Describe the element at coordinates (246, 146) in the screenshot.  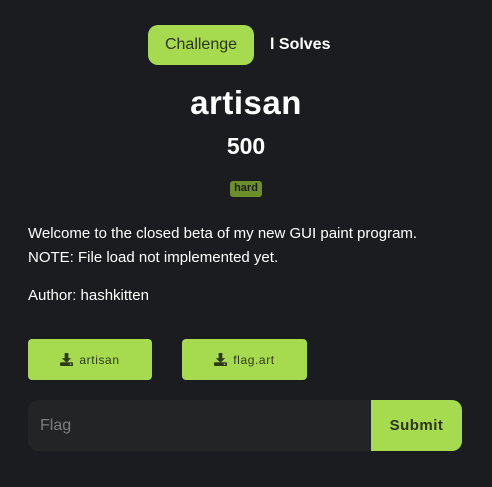
I see `challenge-points: 500` at that location.